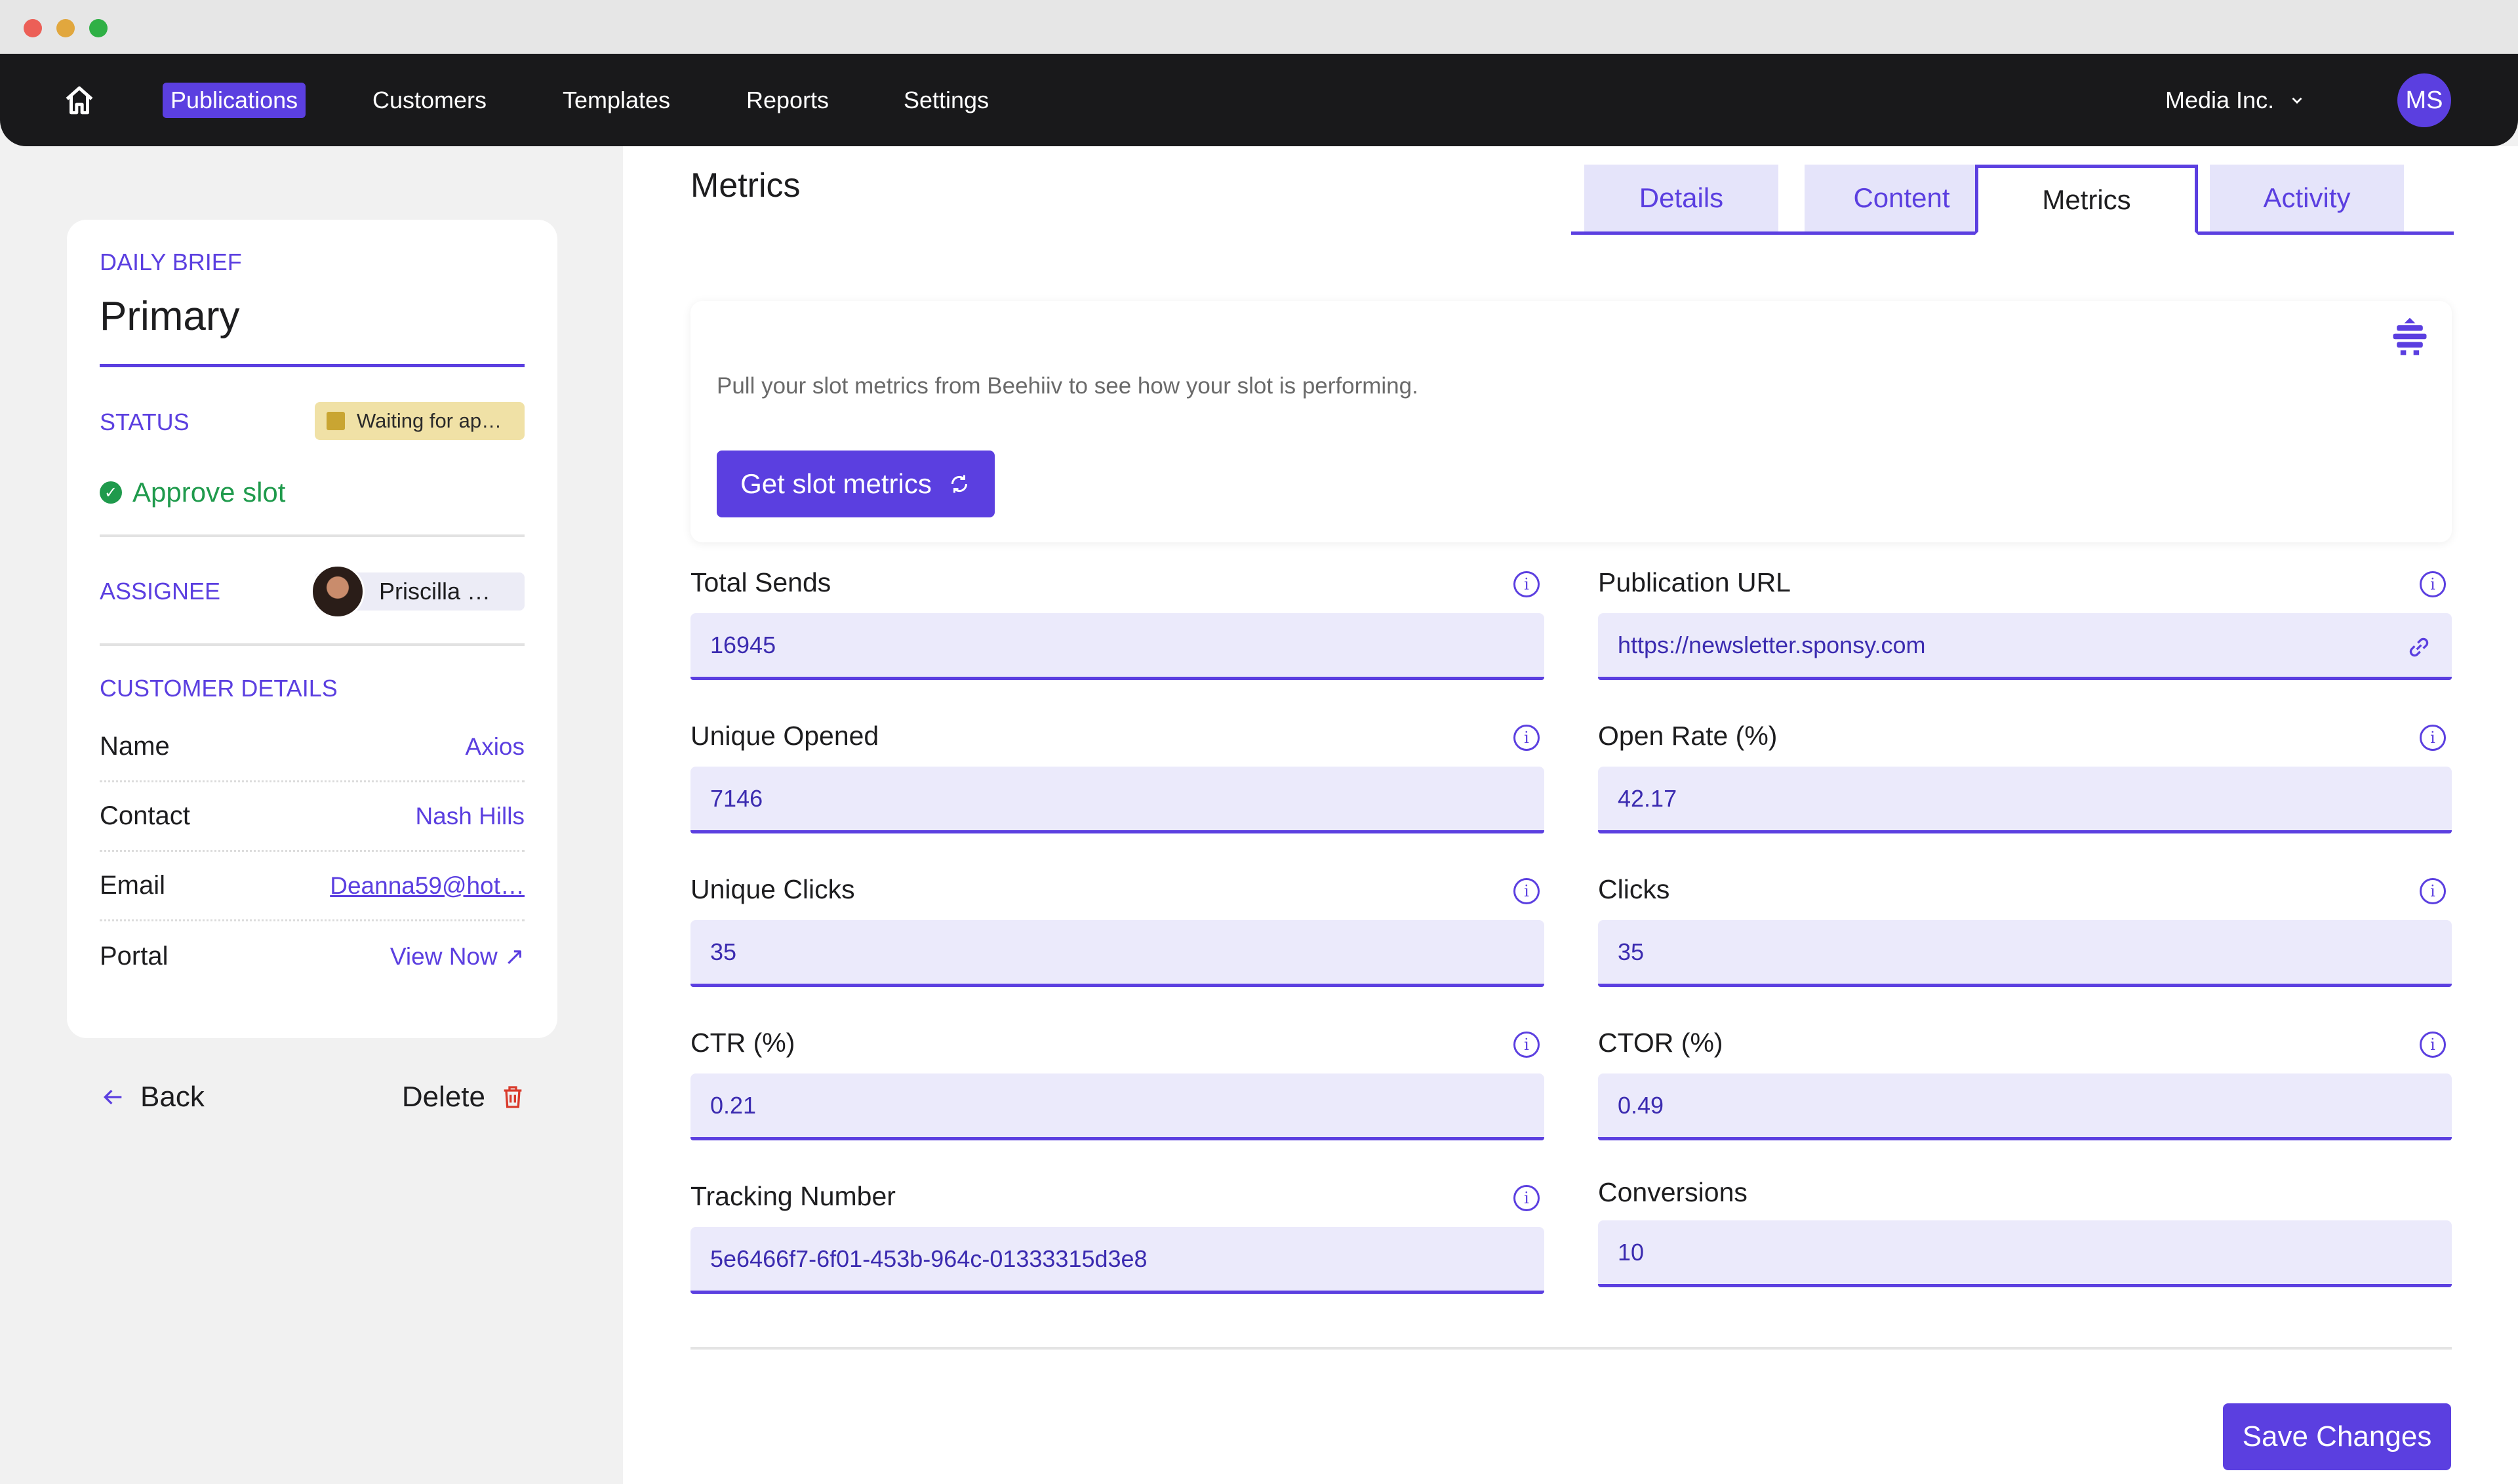  Describe the element at coordinates (2307, 198) in the screenshot. I see `tab-activity: Activity` at that location.